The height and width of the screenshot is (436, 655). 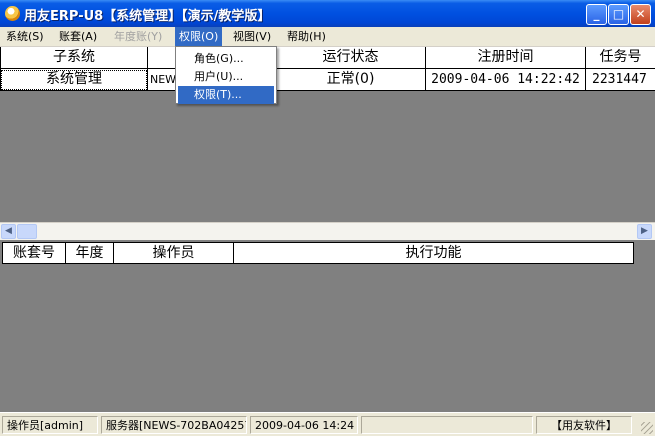 I want to click on col-header-function: 执行功能, so click(x=434, y=253).